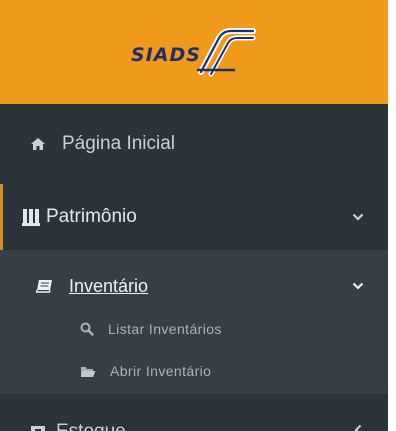 The height and width of the screenshot is (431, 396). What do you see at coordinates (91, 216) in the screenshot?
I see `menu-label-patrimonio: Patrimônio` at bounding box center [91, 216].